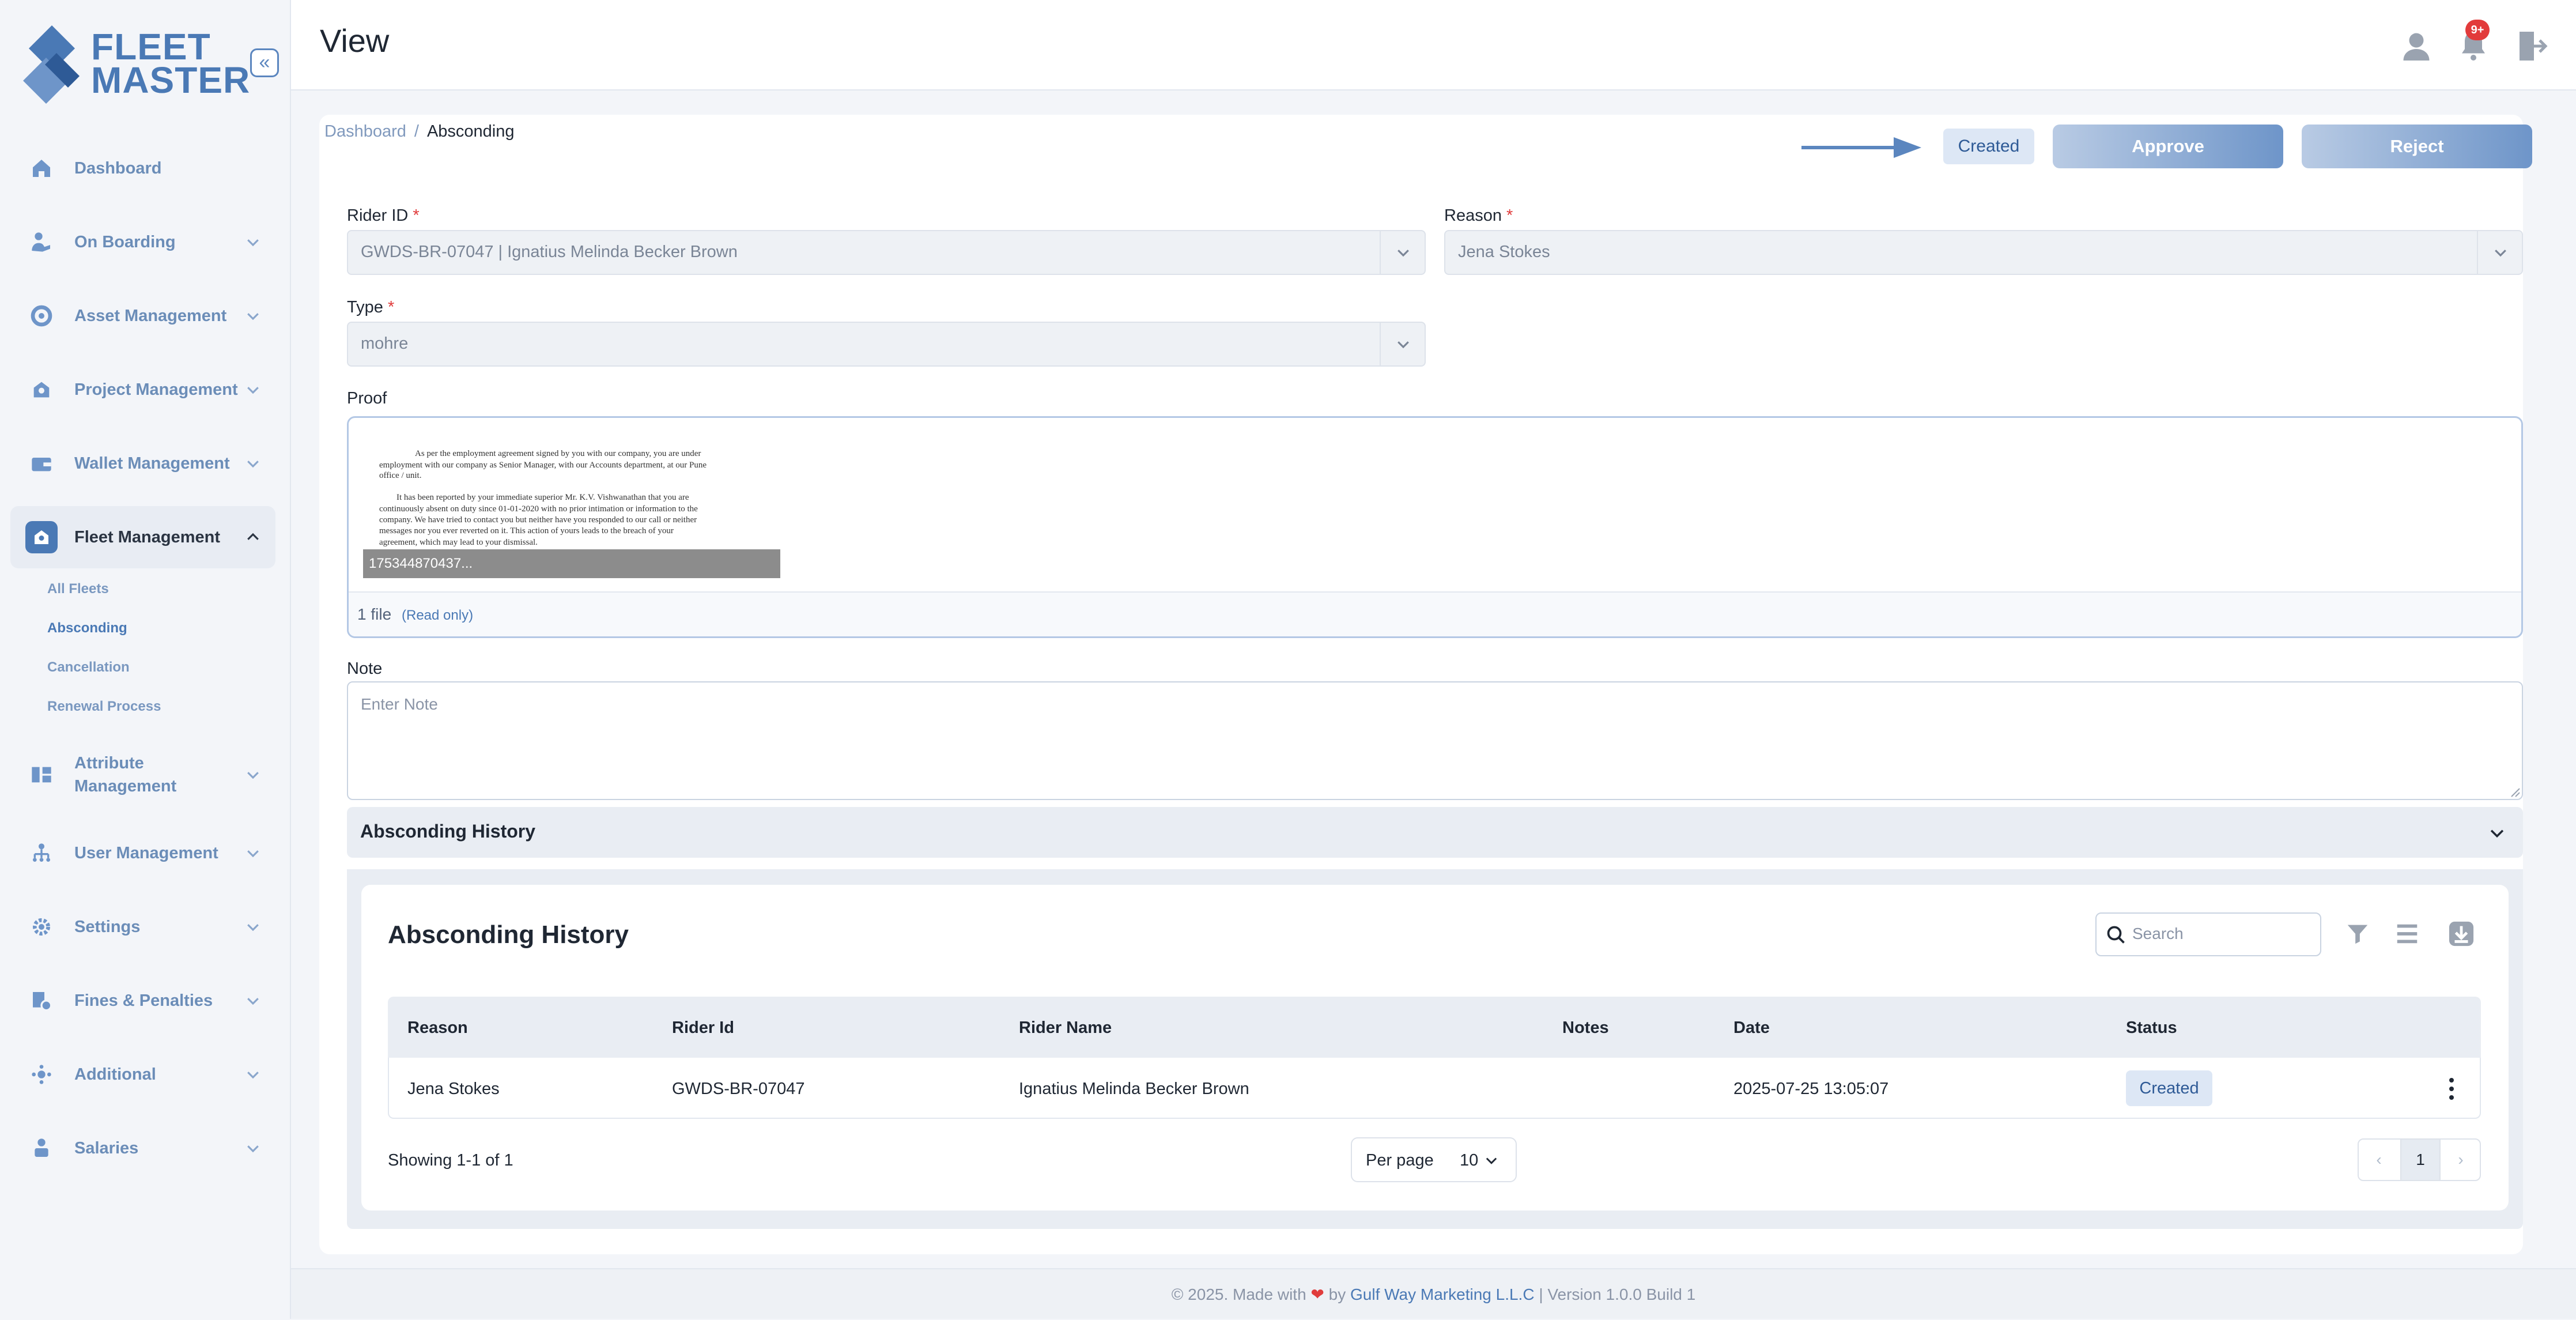 The width and height of the screenshot is (2576, 1320). Describe the element at coordinates (2357, 934) in the screenshot. I see `filter-icon` at that location.